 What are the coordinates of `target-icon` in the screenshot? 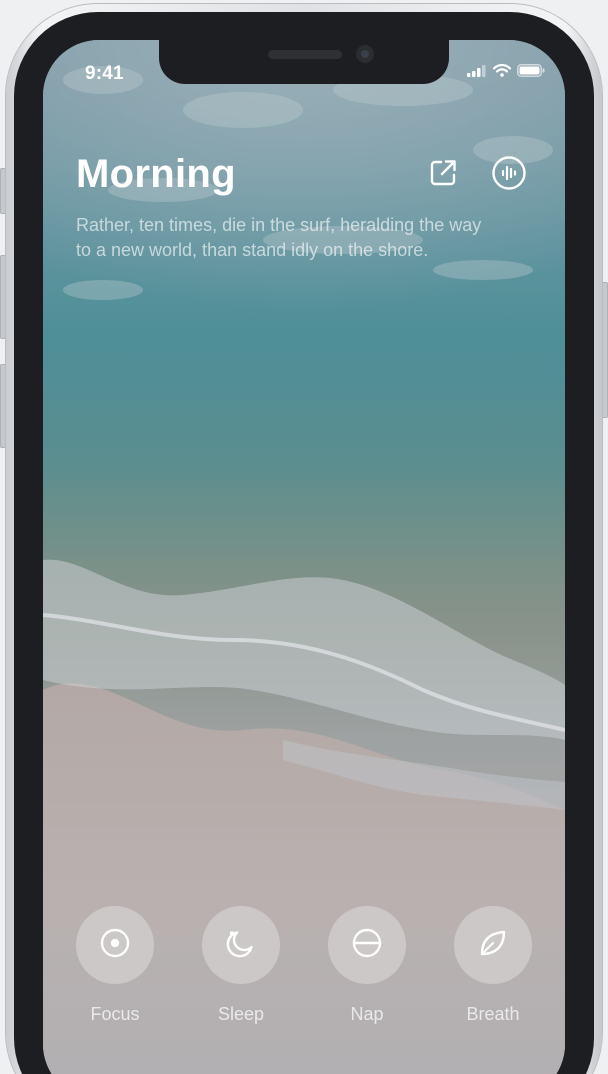 It's located at (115, 945).